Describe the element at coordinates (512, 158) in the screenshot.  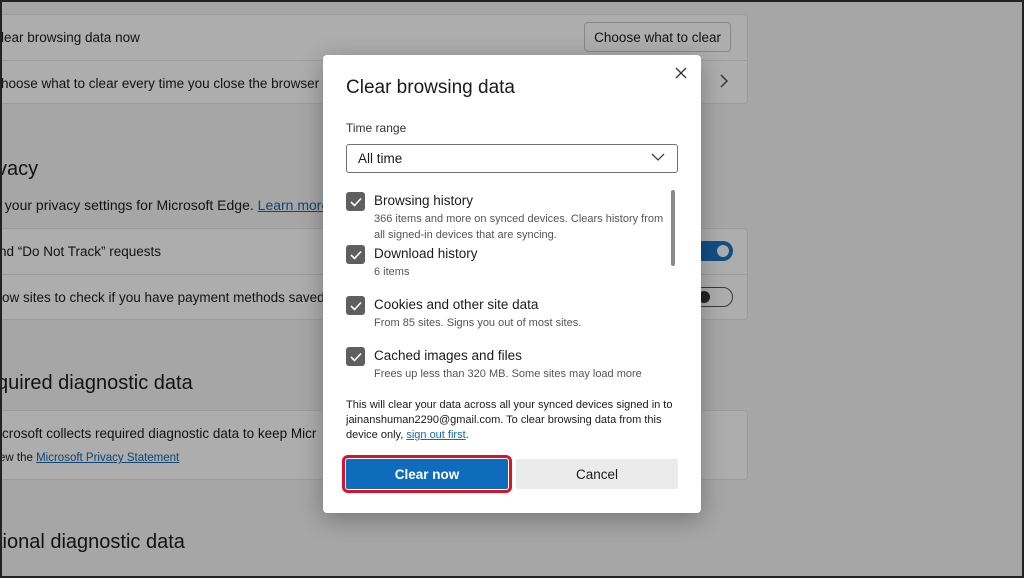
I see `time-range-select: All time` at that location.